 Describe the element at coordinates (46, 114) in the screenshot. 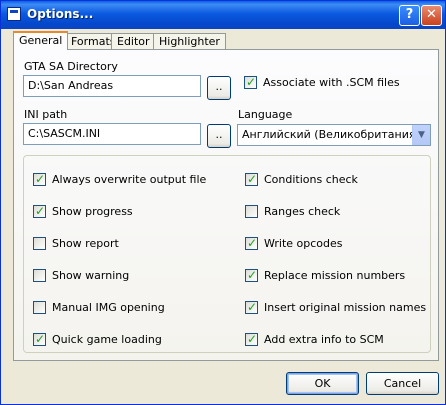

I see `ini-path-label: INI path` at that location.